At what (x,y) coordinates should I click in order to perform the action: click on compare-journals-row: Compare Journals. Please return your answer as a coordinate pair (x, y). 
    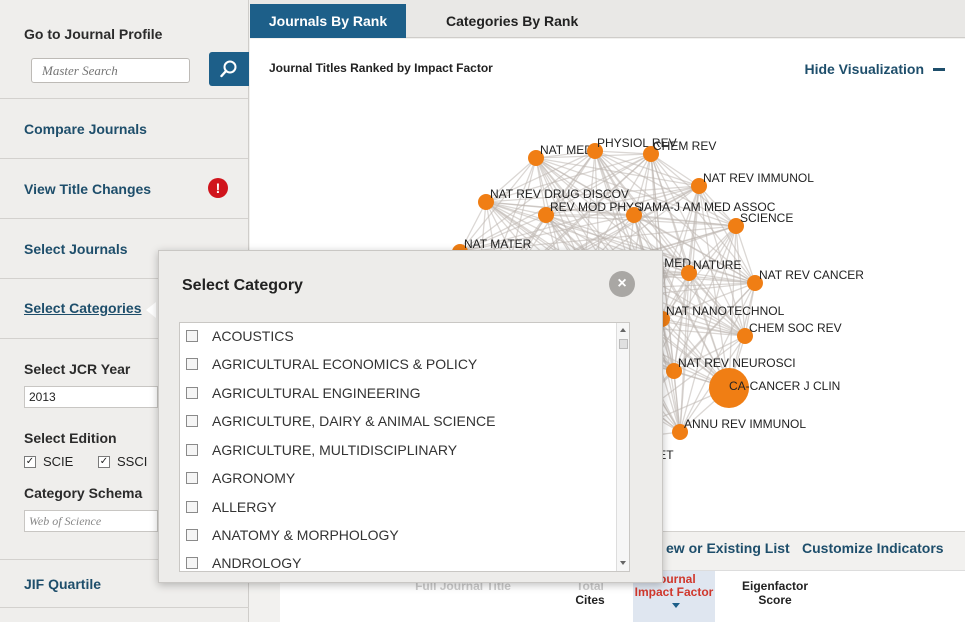
    Looking at the image, I should click on (124, 129).